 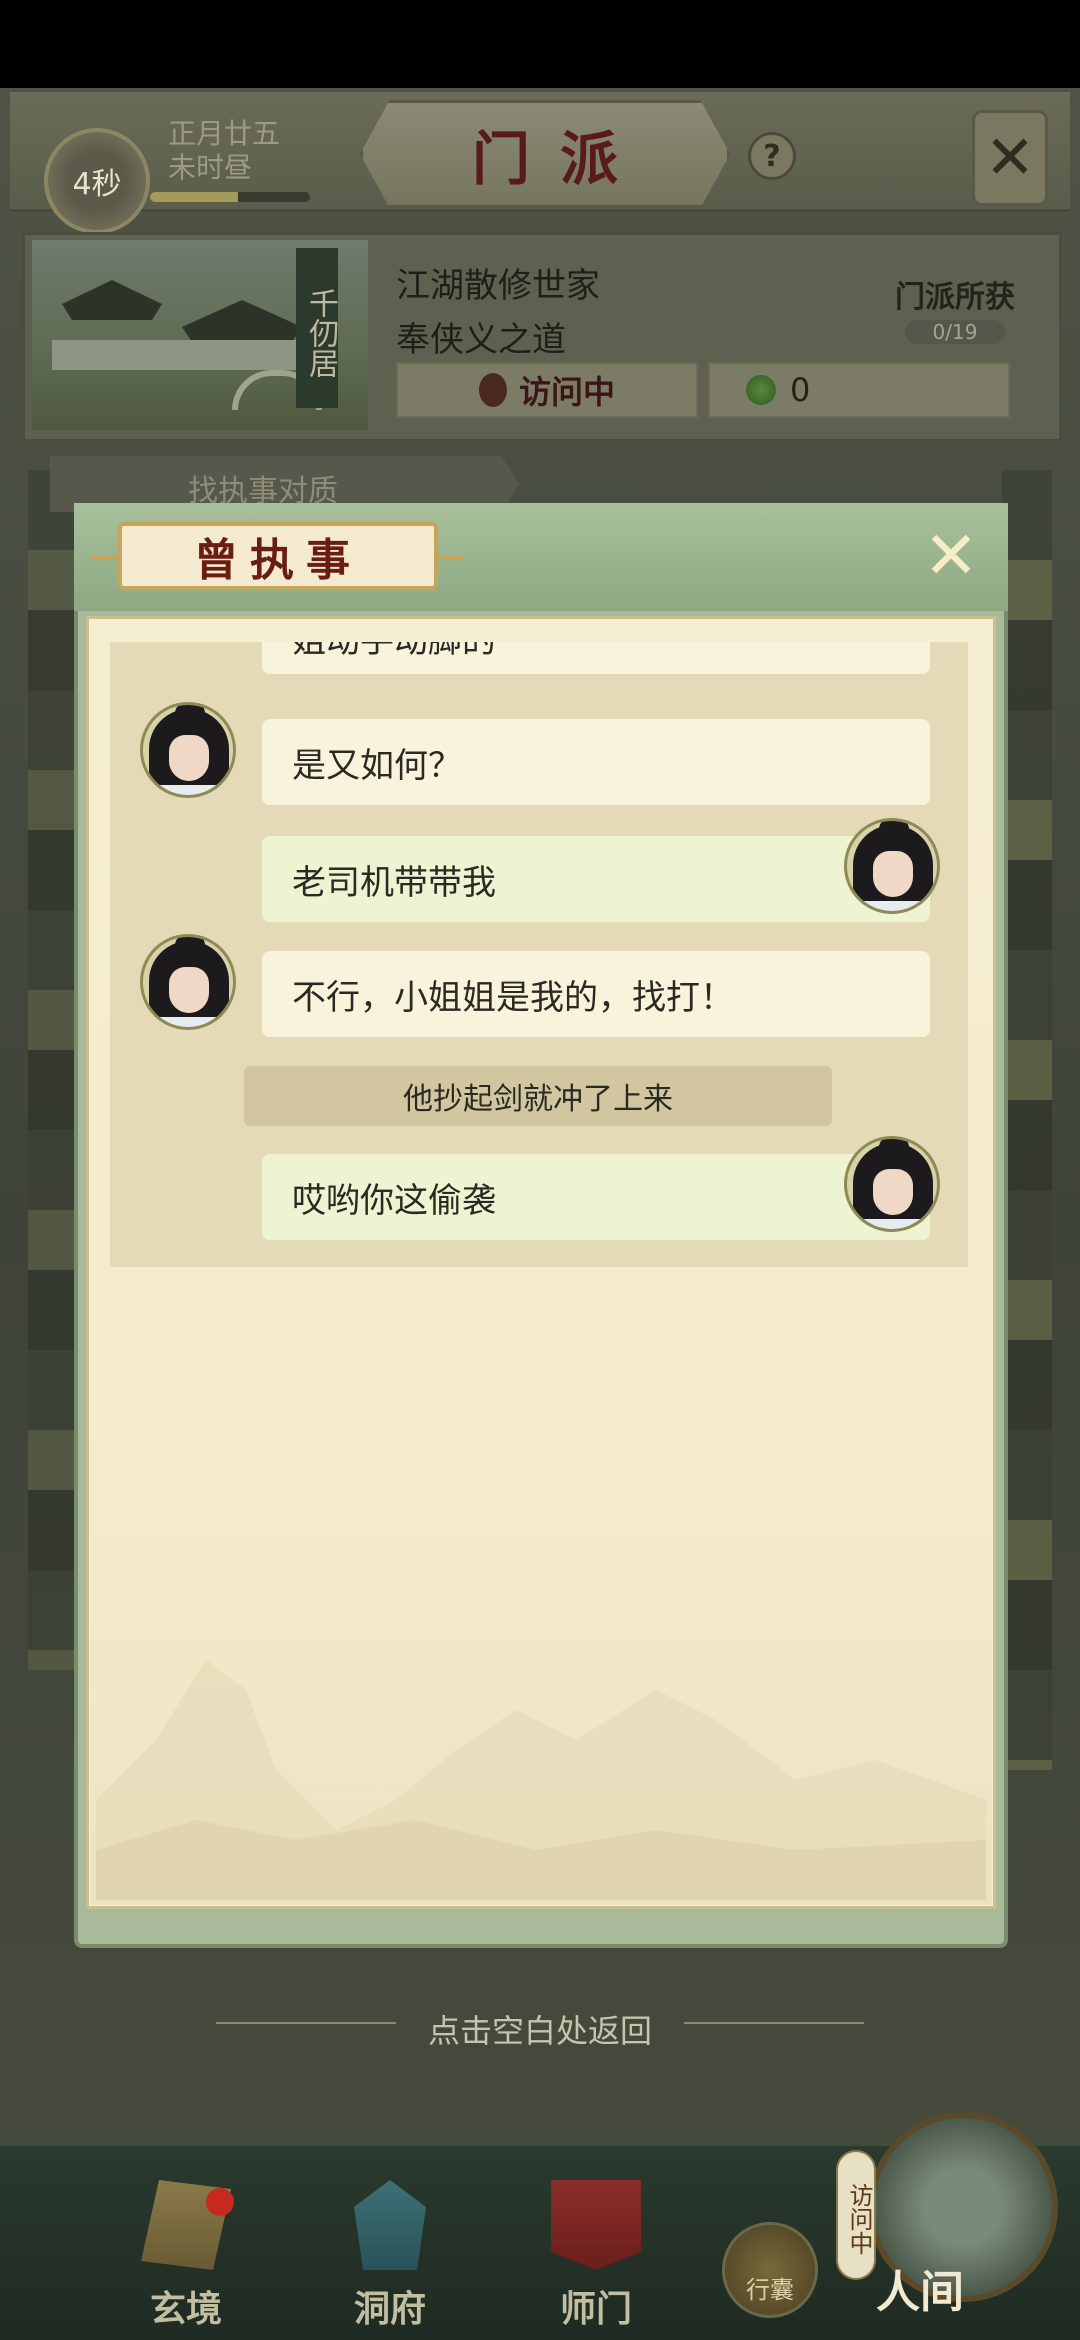 I want to click on close-page-button: ✕, so click(x=1010, y=158).